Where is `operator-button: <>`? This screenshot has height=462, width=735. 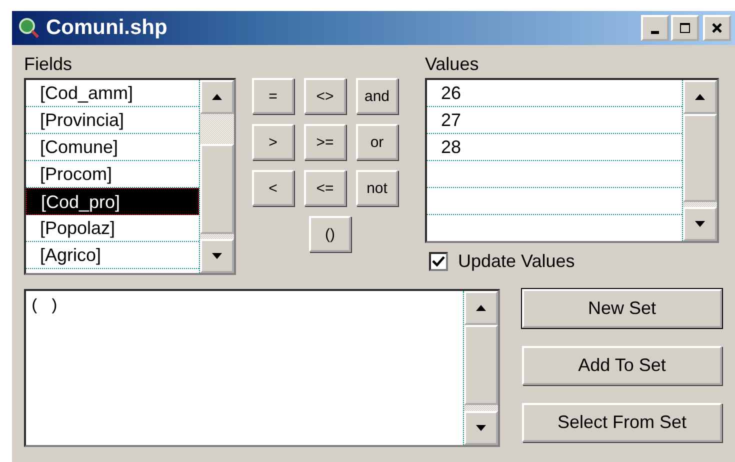
operator-button: <> is located at coordinates (325, 96).